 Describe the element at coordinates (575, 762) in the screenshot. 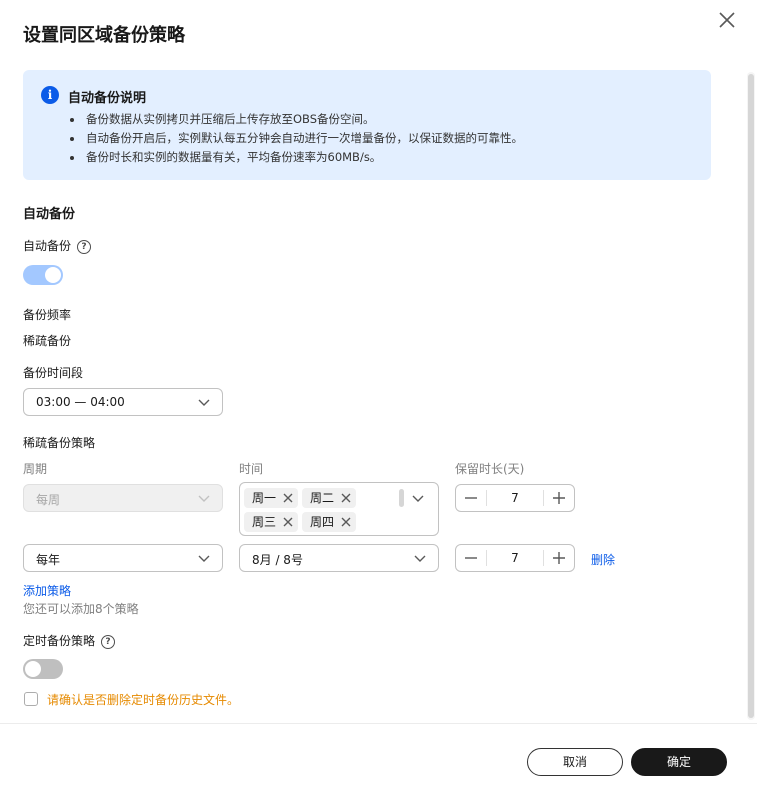

I see `cancel-button: 取消` at that location.